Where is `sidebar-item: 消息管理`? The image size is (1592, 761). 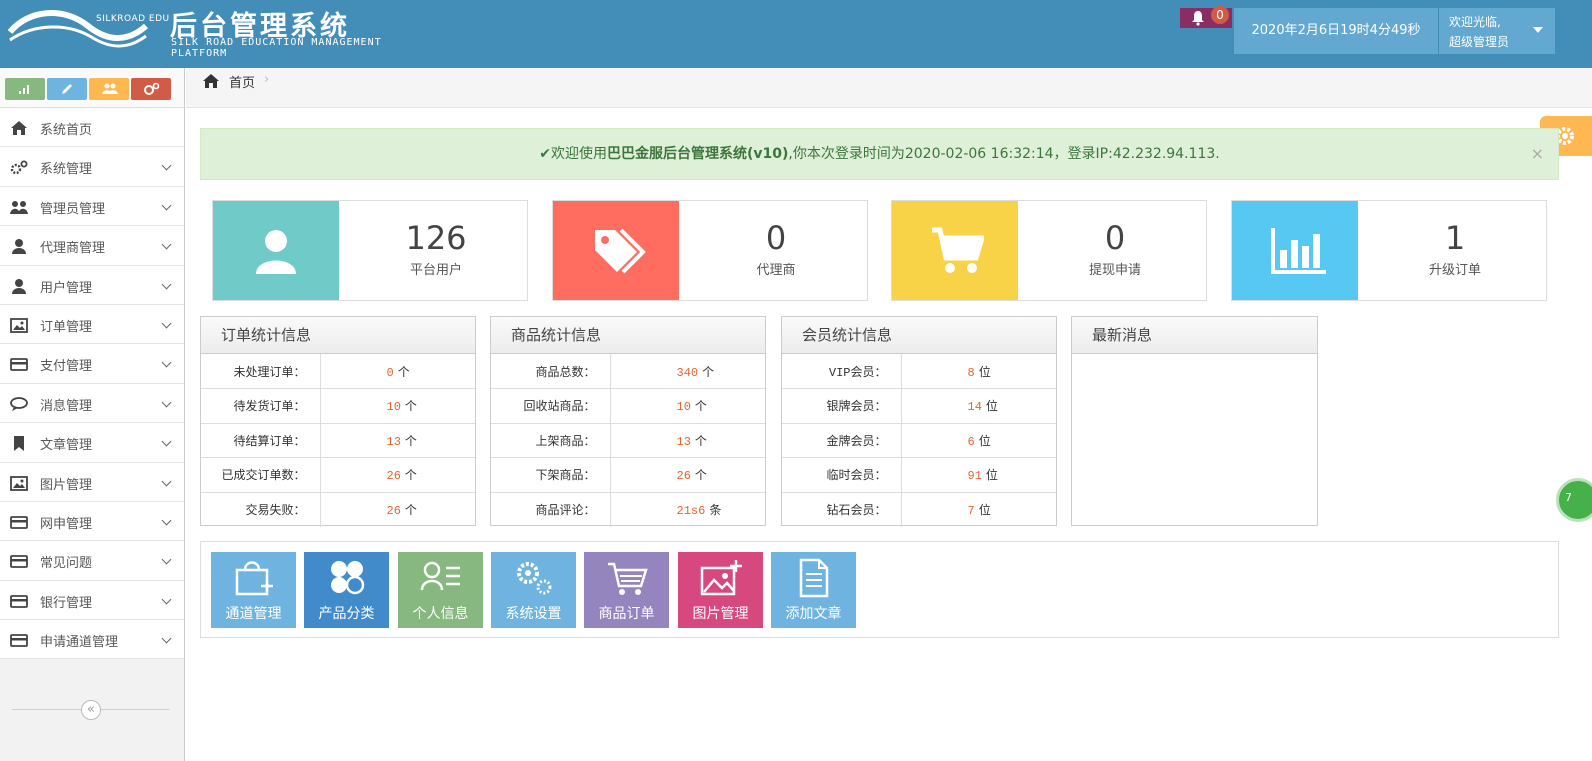 sidebar-item: 消息管理 is located at coordinates (92, 403).